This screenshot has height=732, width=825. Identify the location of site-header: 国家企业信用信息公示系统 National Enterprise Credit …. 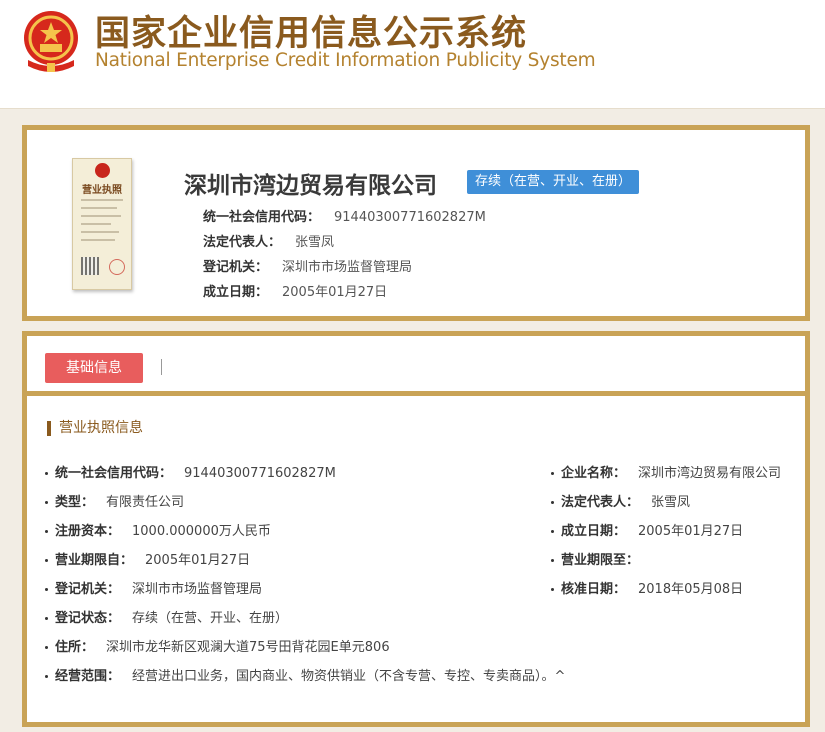
(412, 54).